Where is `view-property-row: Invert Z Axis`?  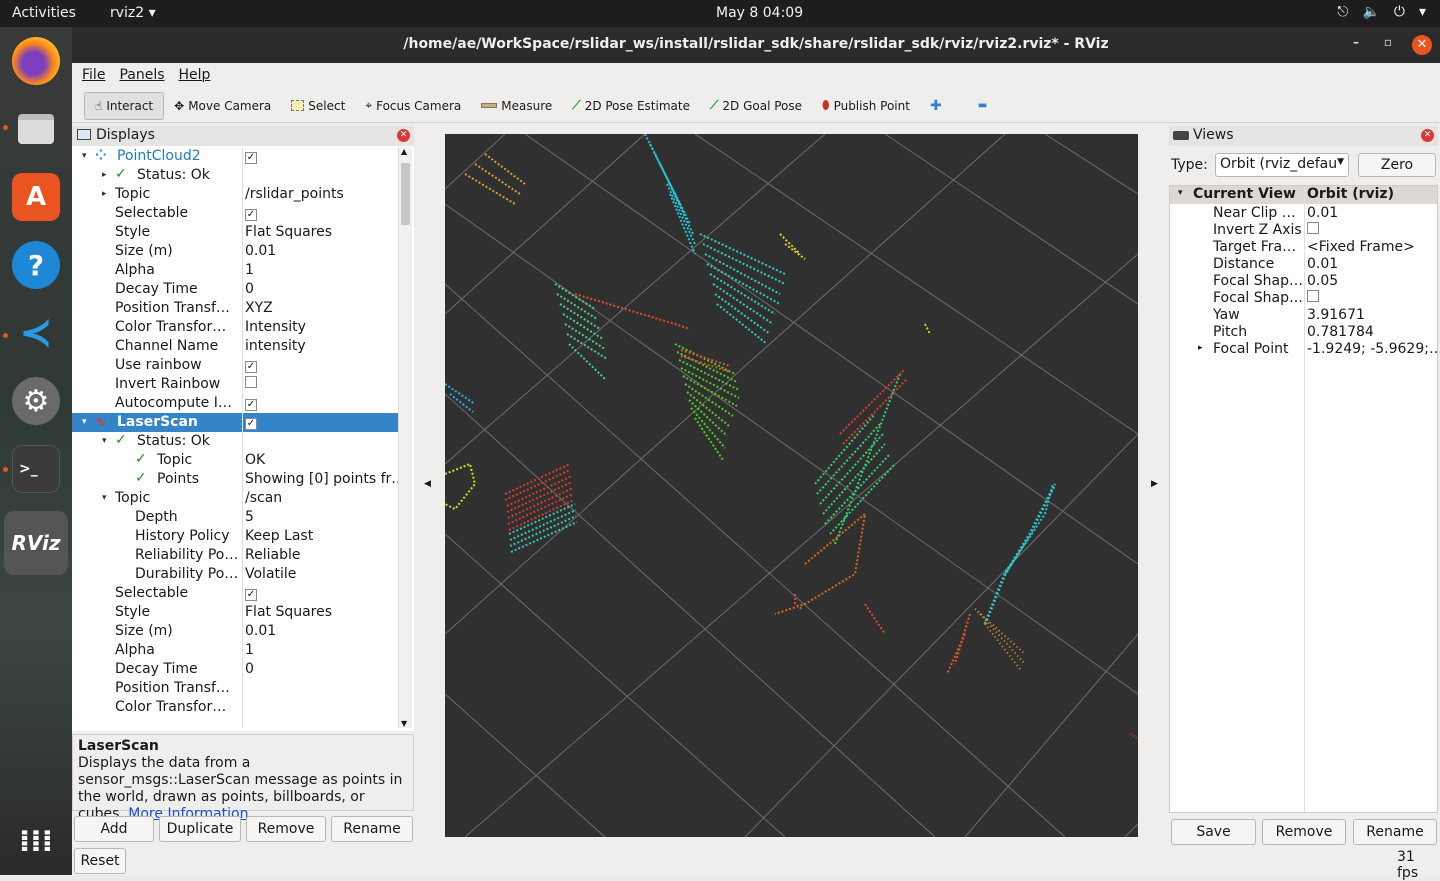 view-property-row: Invert Z Axis is located at coordinates (1305, 230).